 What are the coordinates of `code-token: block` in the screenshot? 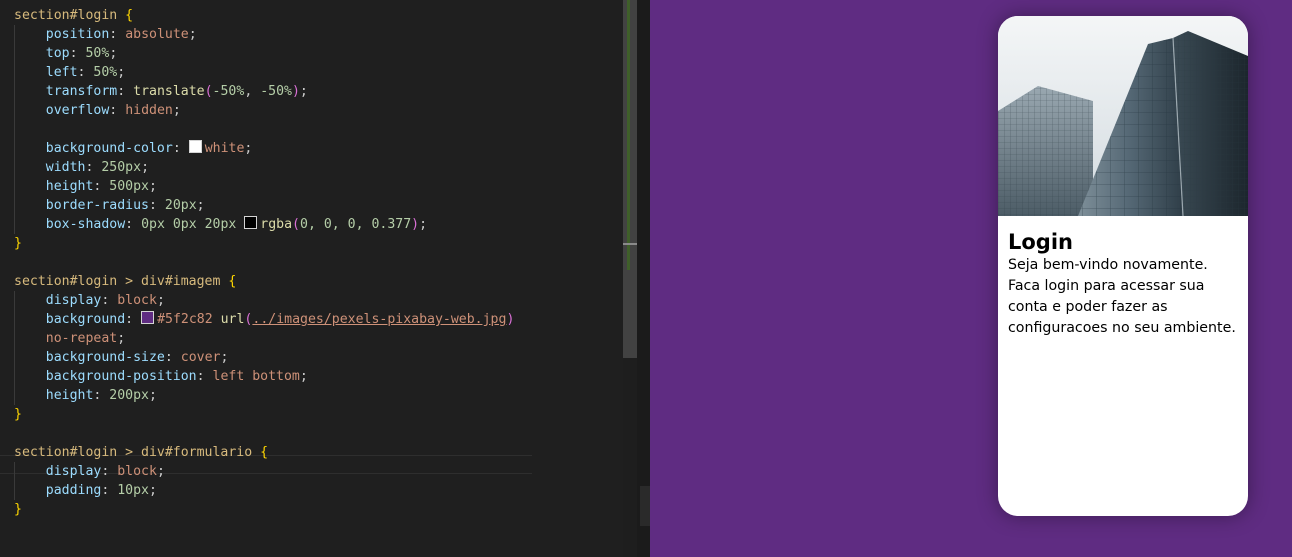 It's located at (137, 471).